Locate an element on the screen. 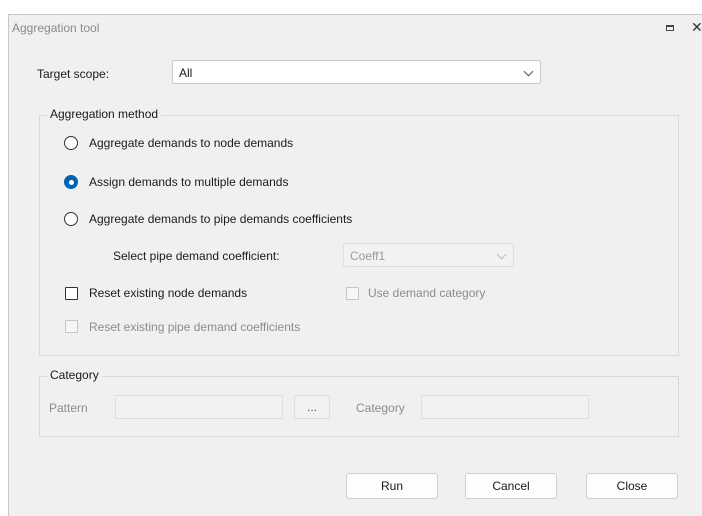 This screenshot has width=702, height=516. target-scope-select: All is located at coordinates (356, 72).